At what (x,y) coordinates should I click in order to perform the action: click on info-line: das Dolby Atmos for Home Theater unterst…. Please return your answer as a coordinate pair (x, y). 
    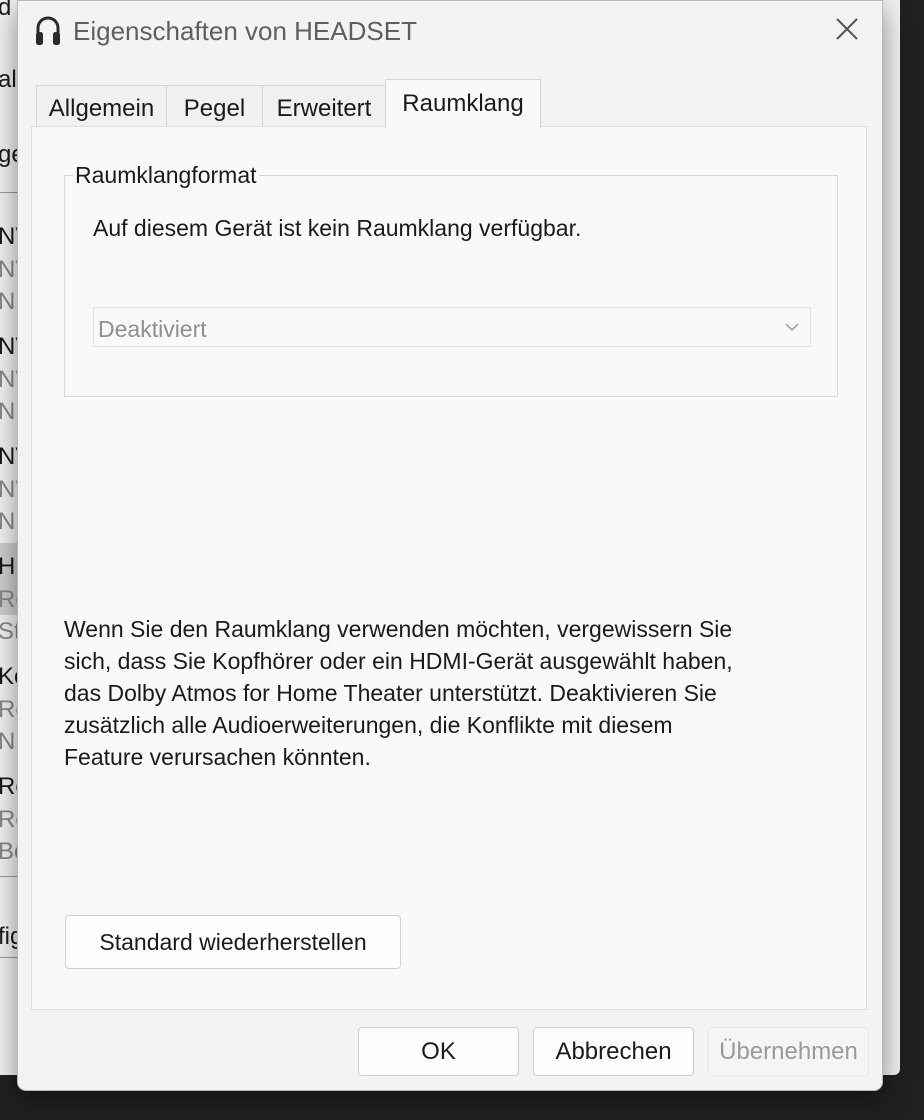
    Looking at the image, I should click on (390, 693).